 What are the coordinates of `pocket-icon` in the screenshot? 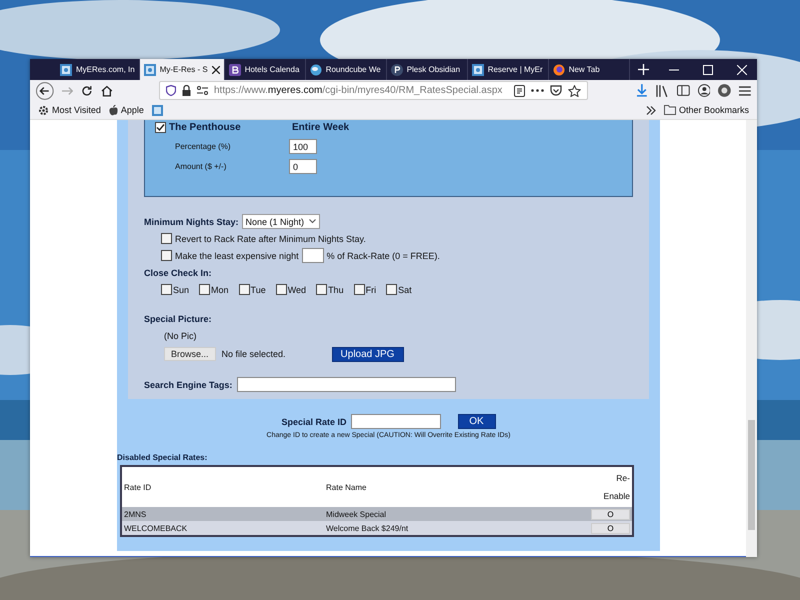 It's located at (556, 90).